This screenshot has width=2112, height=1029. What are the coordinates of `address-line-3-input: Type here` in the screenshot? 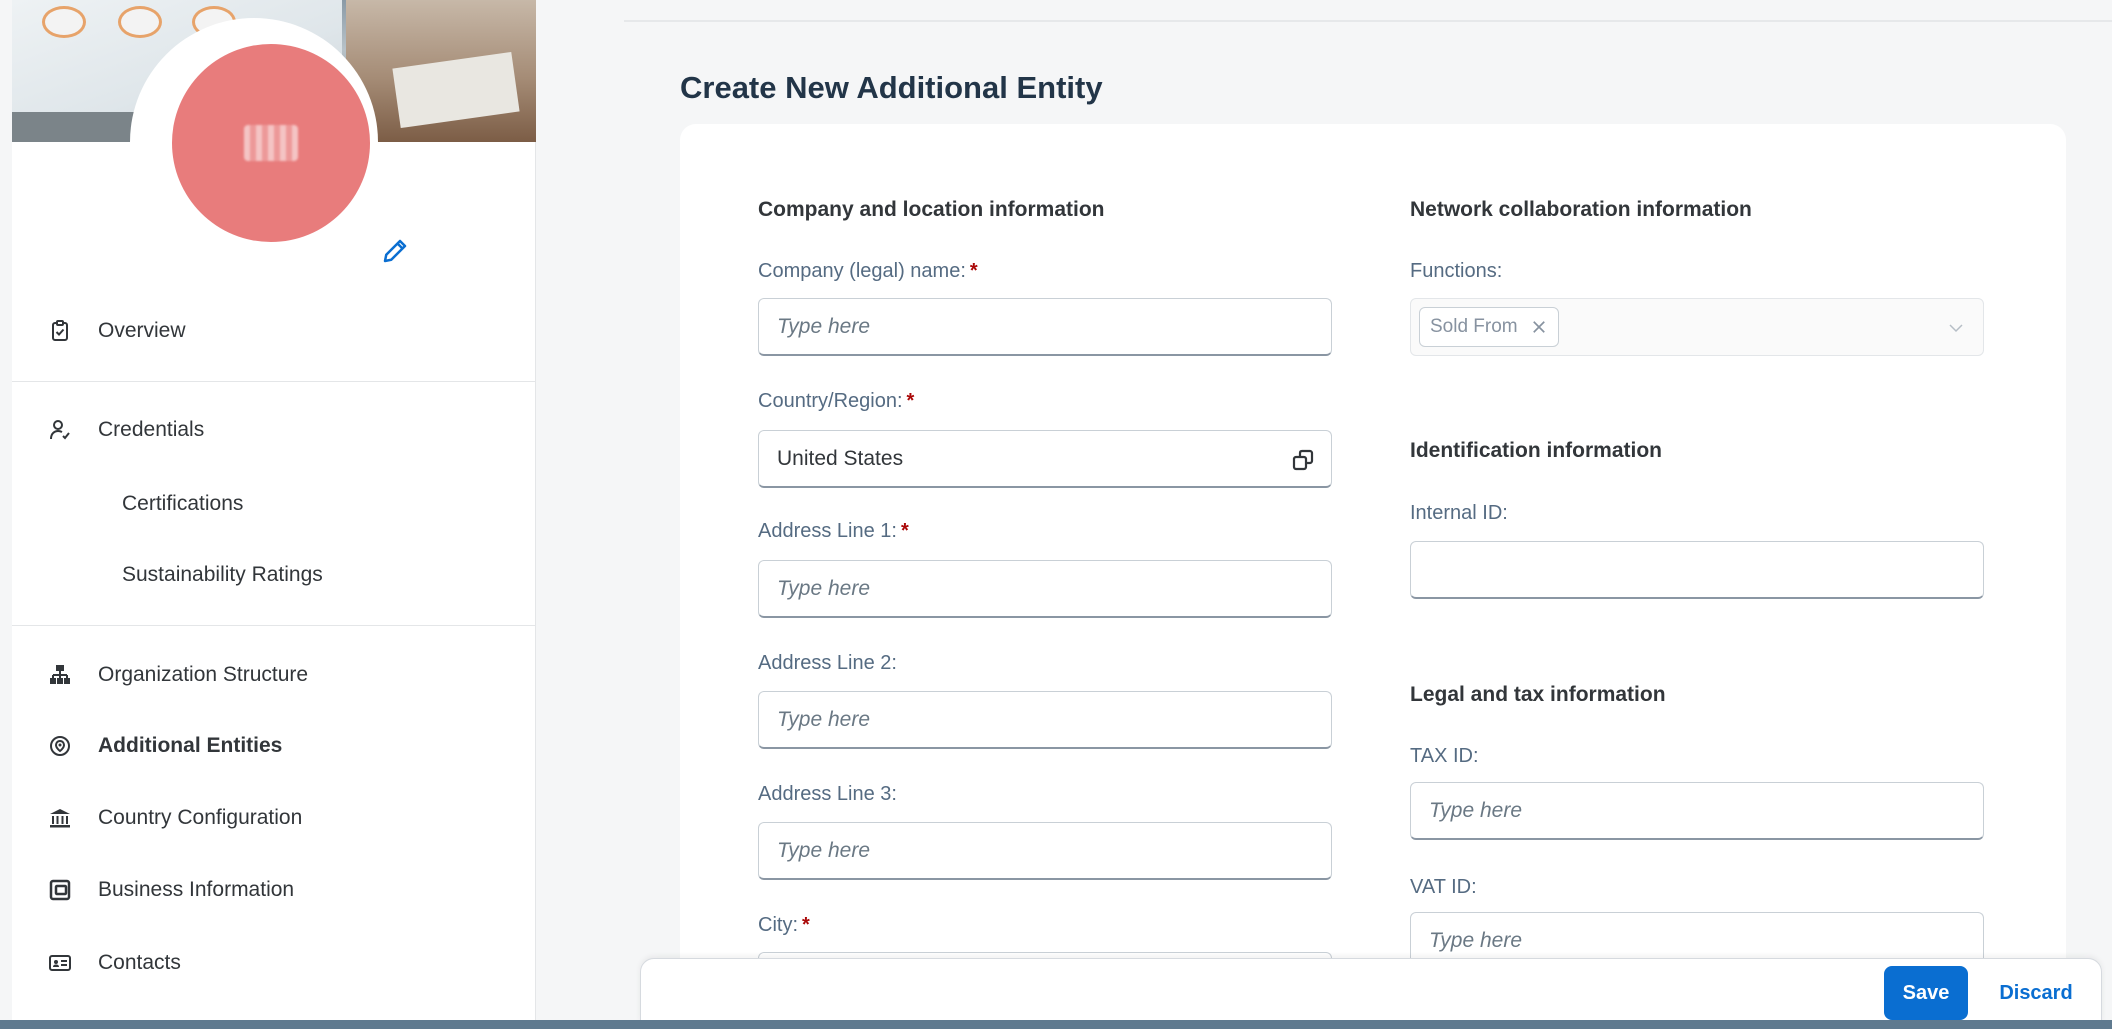 It's located at (1045, 851).